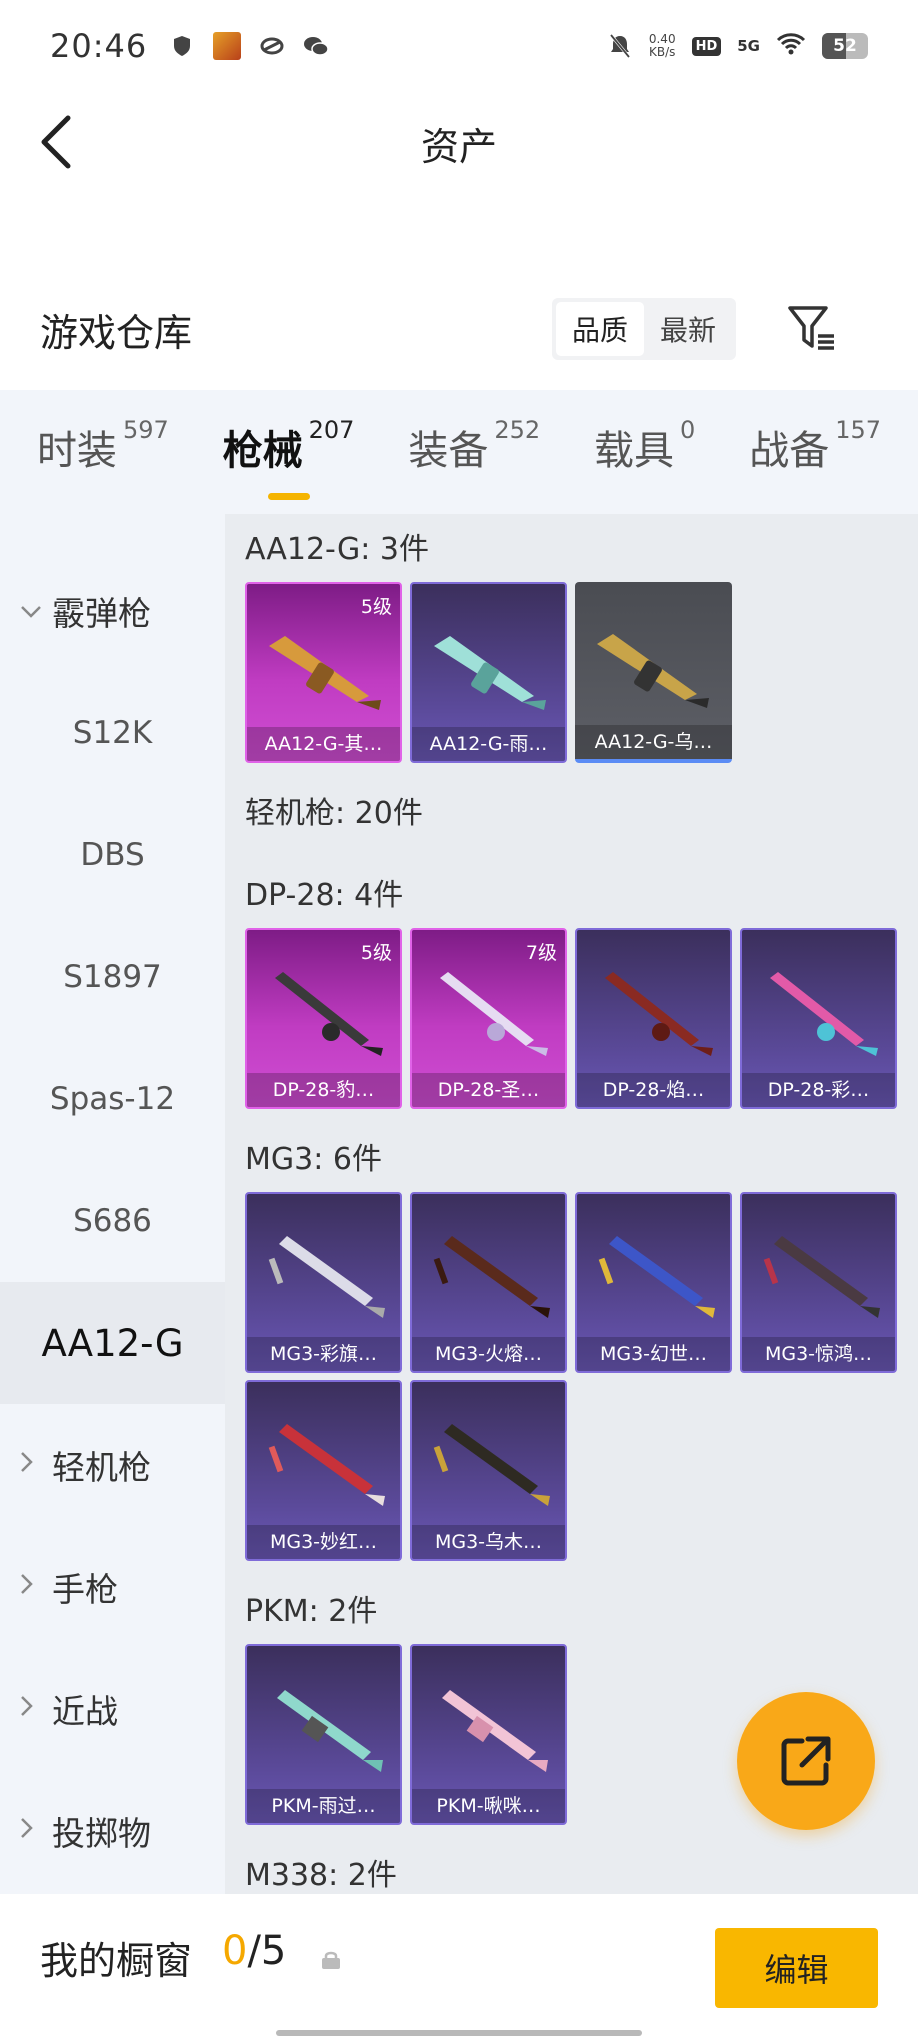 The width and height of the screenshot is (918, 2040). Describe the element at coordinates (99, 46) in the screenshot. I see `status-time: 20:46` at that location.